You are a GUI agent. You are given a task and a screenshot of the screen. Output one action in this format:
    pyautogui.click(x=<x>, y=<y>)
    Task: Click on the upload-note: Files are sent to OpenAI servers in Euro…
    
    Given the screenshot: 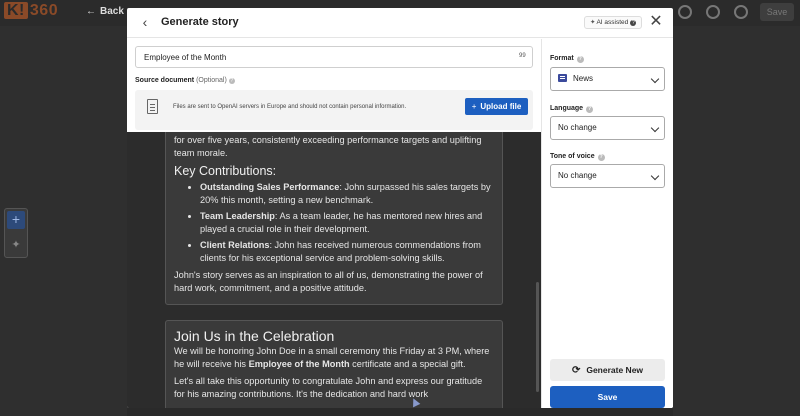 What is the action you would take?
    pyautogui.click(x=290, y=107)
    